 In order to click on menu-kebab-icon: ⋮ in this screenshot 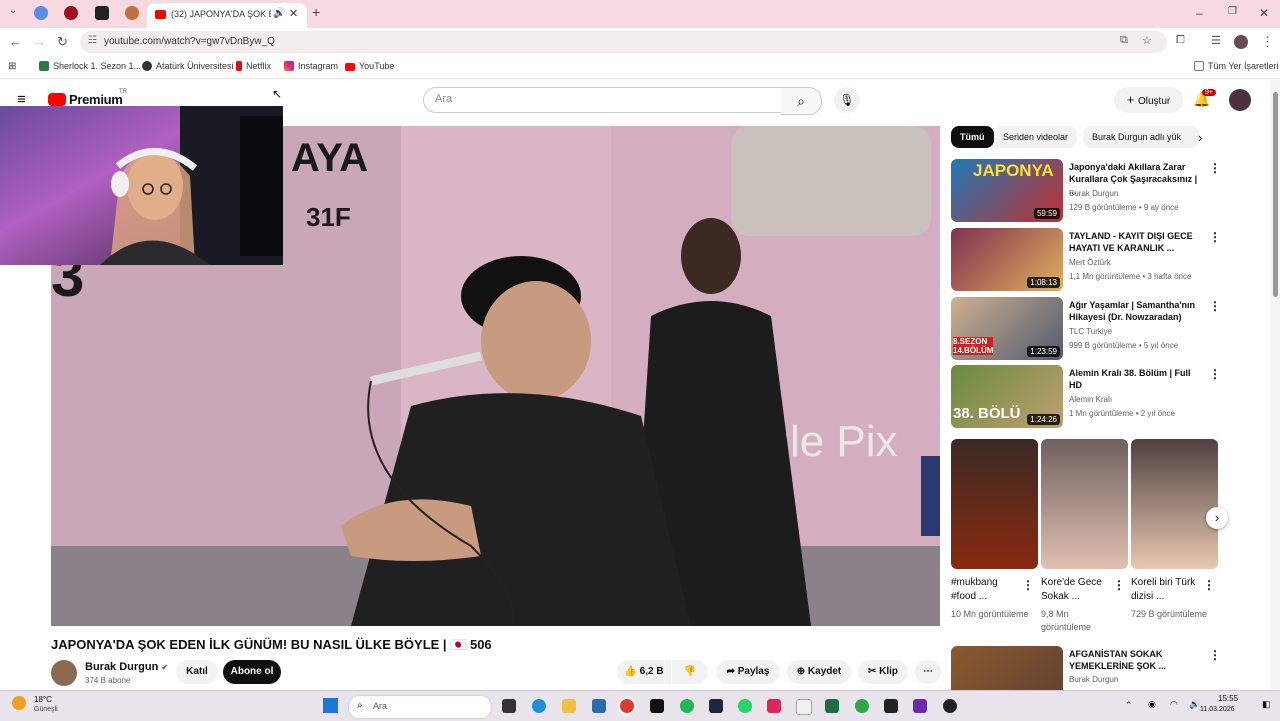, I will do `click(1267, 42)`.